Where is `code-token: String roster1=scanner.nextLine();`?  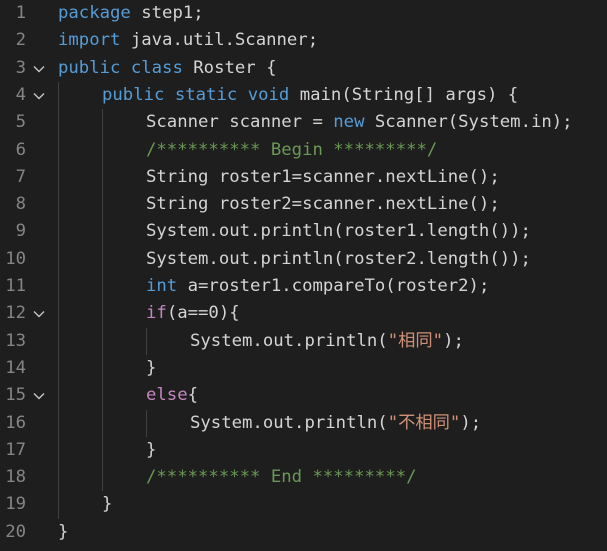
code-token: String roster1=scanner.nextLine(); is located at coordinates (323, 176).